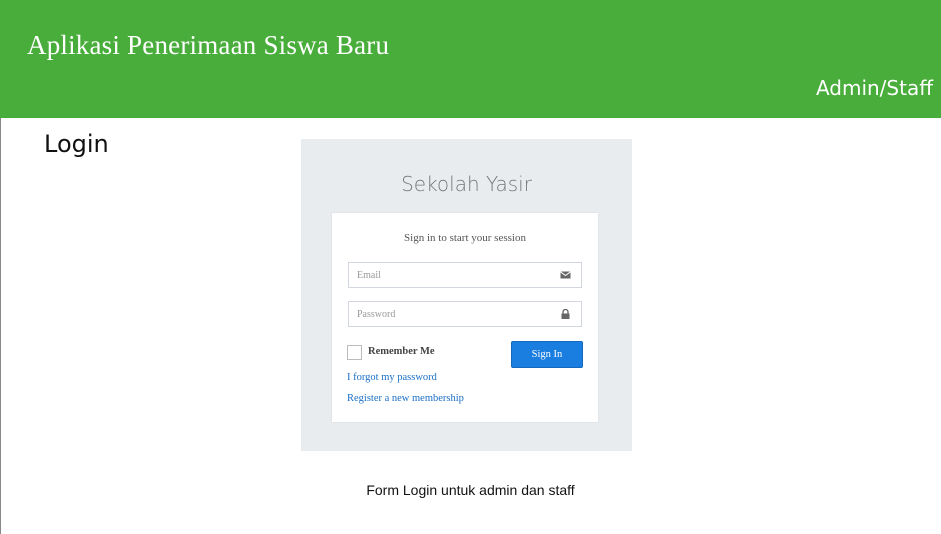 The image size is (941, 534). What do you see at coordinates (76, 144) in the screenshot?
I see `page-title: Login` at bounding box center [76, 144].